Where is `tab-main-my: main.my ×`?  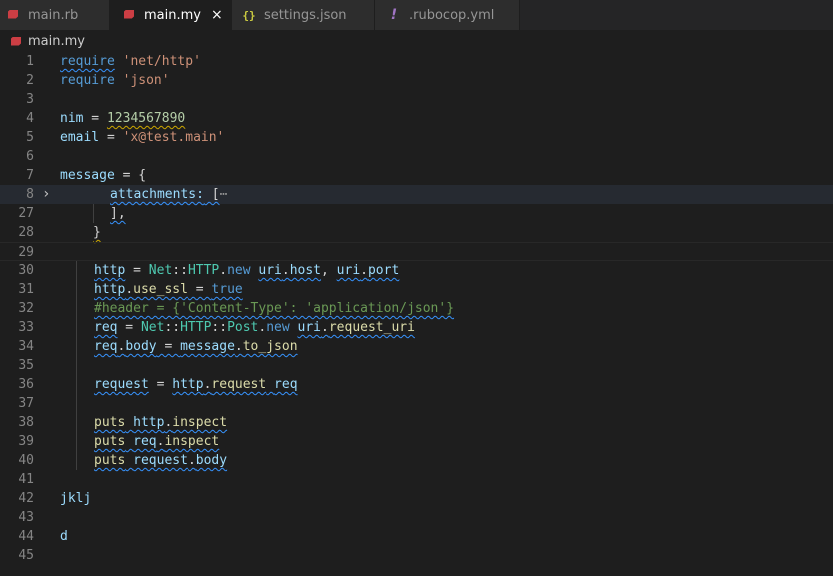 tab-main-my: main.my × is located at coordinates (171, 15).